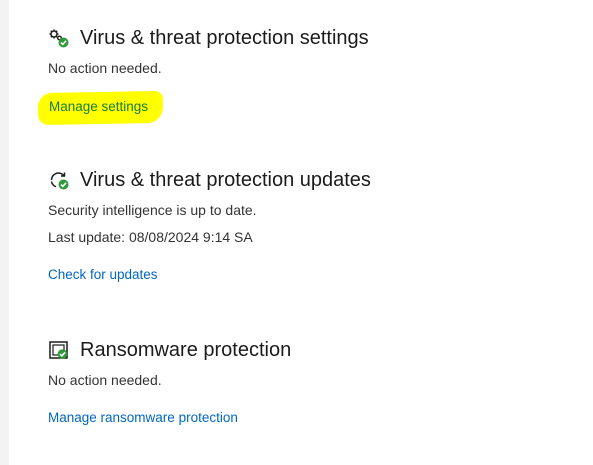  What do you see at coordinates (4, 232) in the screenshot?
I see `left-pane-edge` at bounding box center [4, 232].